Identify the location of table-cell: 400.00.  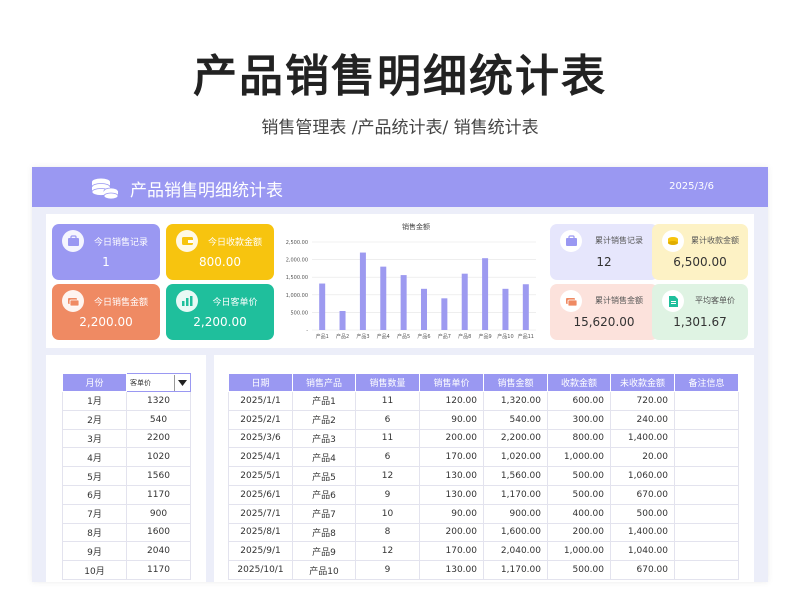
(579, 513).